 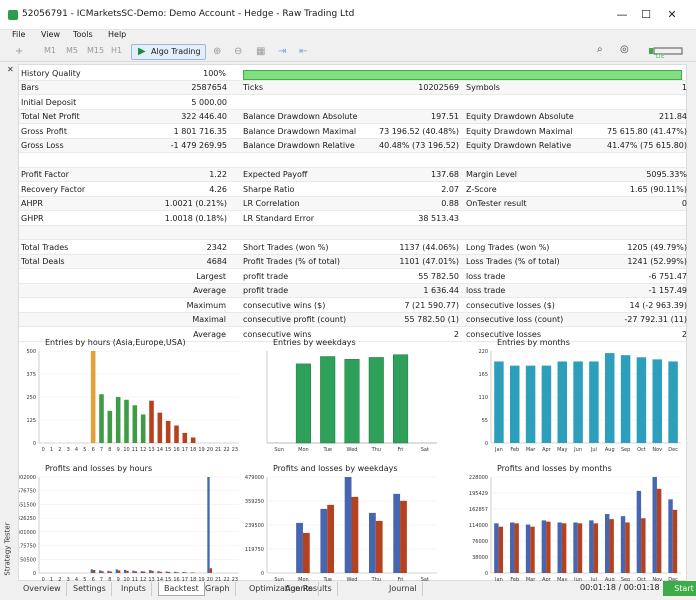 What do you see at coordinates (27, 505) in the screenshot?
I see `y-tick-label: 551500` at bounding box center [27, 505].